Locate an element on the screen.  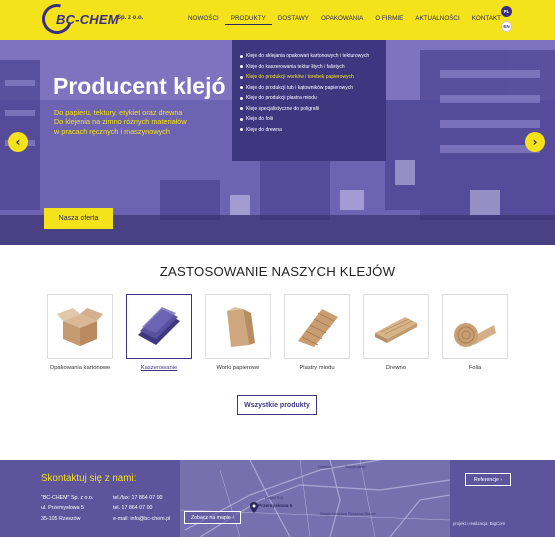
product-label: Kaszerowanie is located at coordinates (159, 368).